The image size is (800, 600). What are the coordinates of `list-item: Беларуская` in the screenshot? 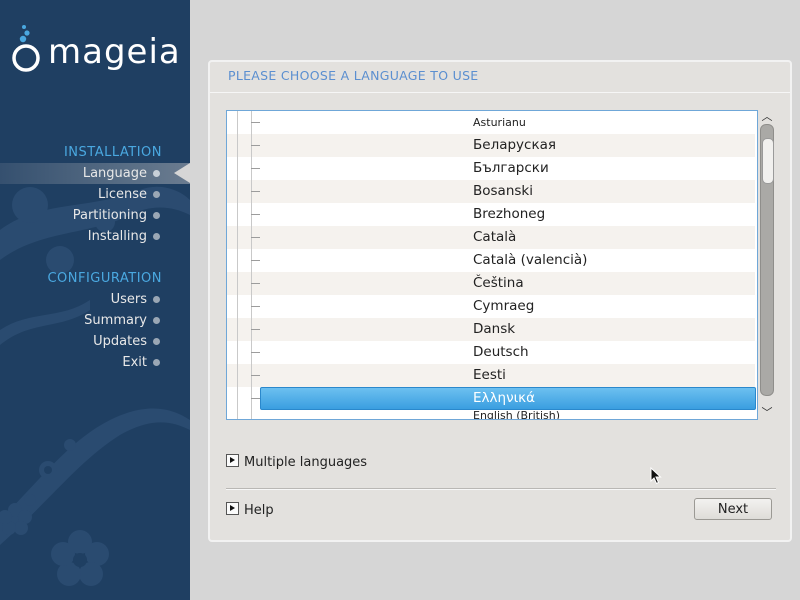 It's located at (491, 145).